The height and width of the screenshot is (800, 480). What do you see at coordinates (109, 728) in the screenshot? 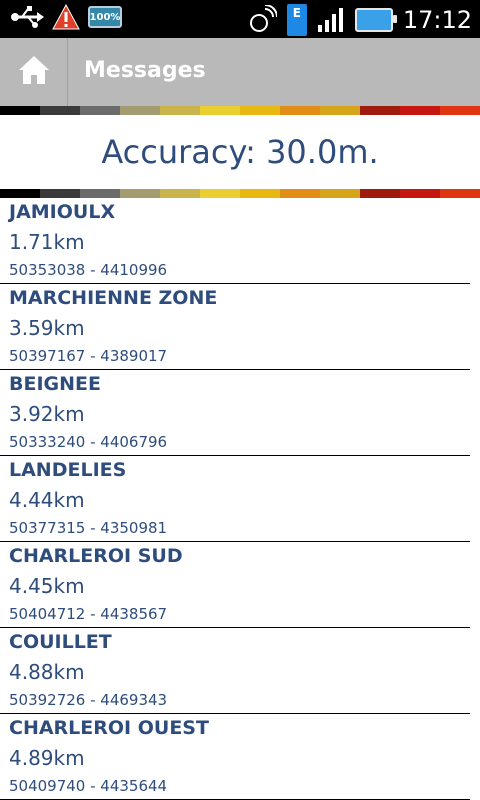
I see `station-name: CHARLEROI OUEST` at bounding box center [109, 728].